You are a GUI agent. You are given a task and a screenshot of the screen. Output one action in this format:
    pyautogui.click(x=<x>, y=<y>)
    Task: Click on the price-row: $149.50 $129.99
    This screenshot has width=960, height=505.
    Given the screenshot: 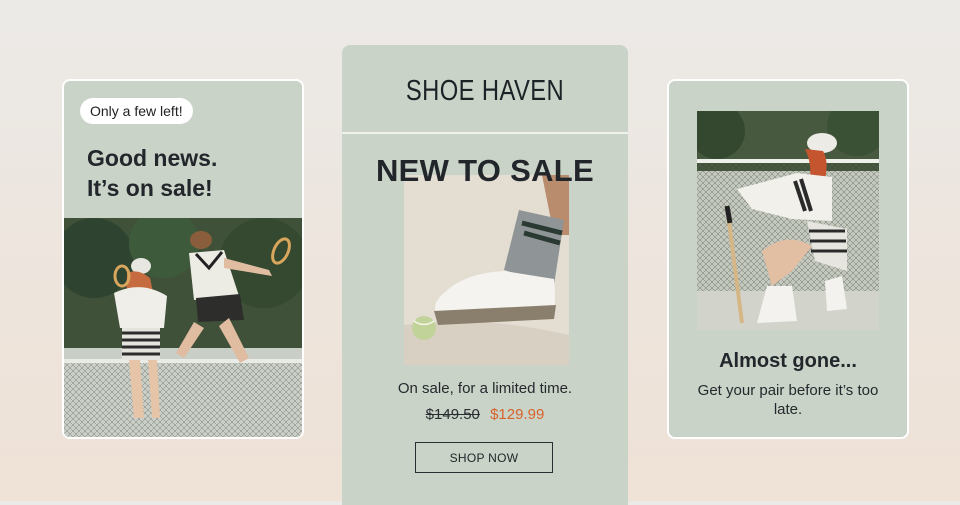 What is the action you would take?
    pyautogui.click(x=485, y=414)
    